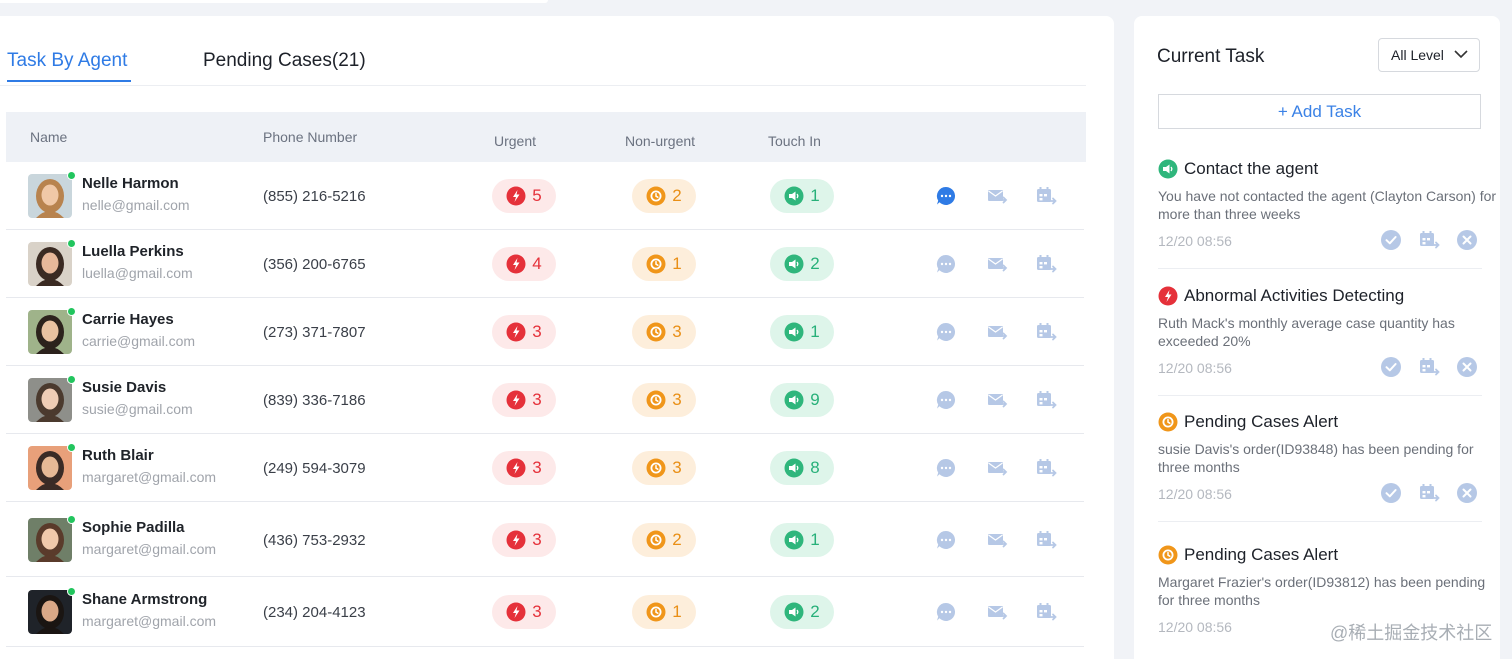 The width and height of the screenshot is (1512, 659). Describe the element at coordinates (137, 273) in the screenshot. I see `agent-email: luella@gmail.com` at that location.